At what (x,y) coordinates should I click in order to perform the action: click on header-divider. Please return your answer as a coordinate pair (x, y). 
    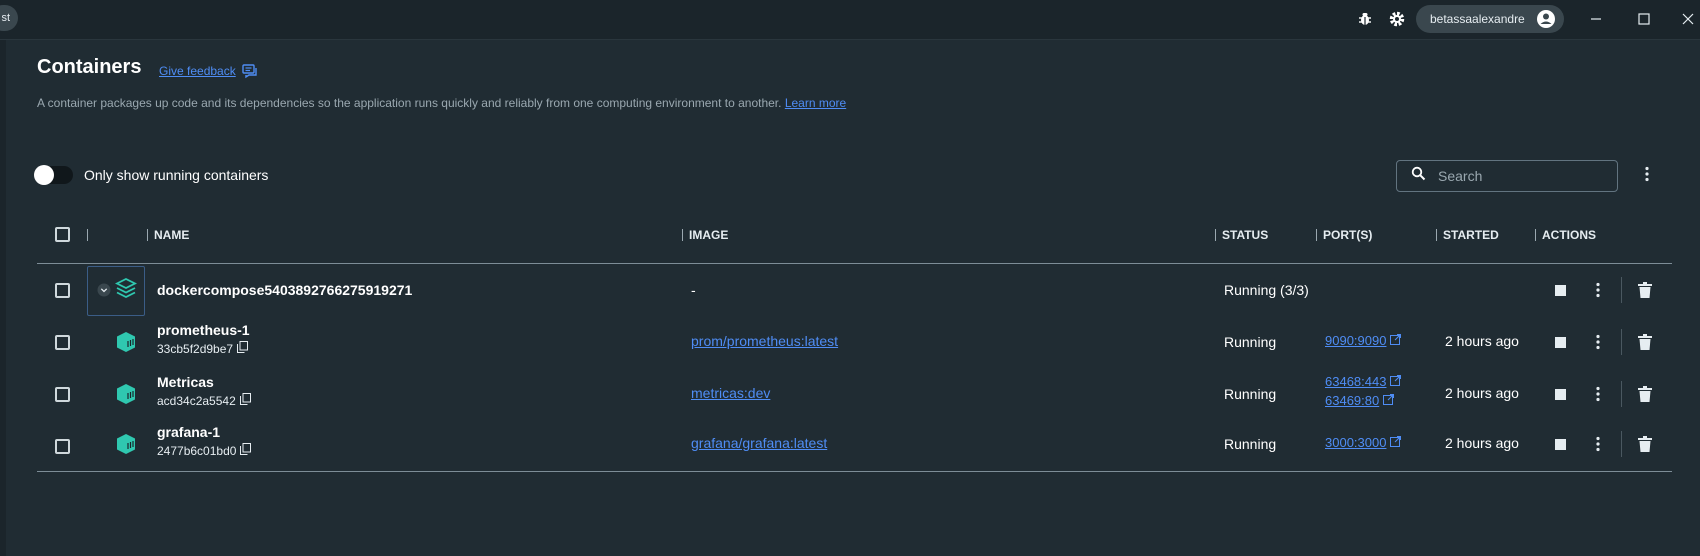
    Looking at the image, I should click on (90, 235).